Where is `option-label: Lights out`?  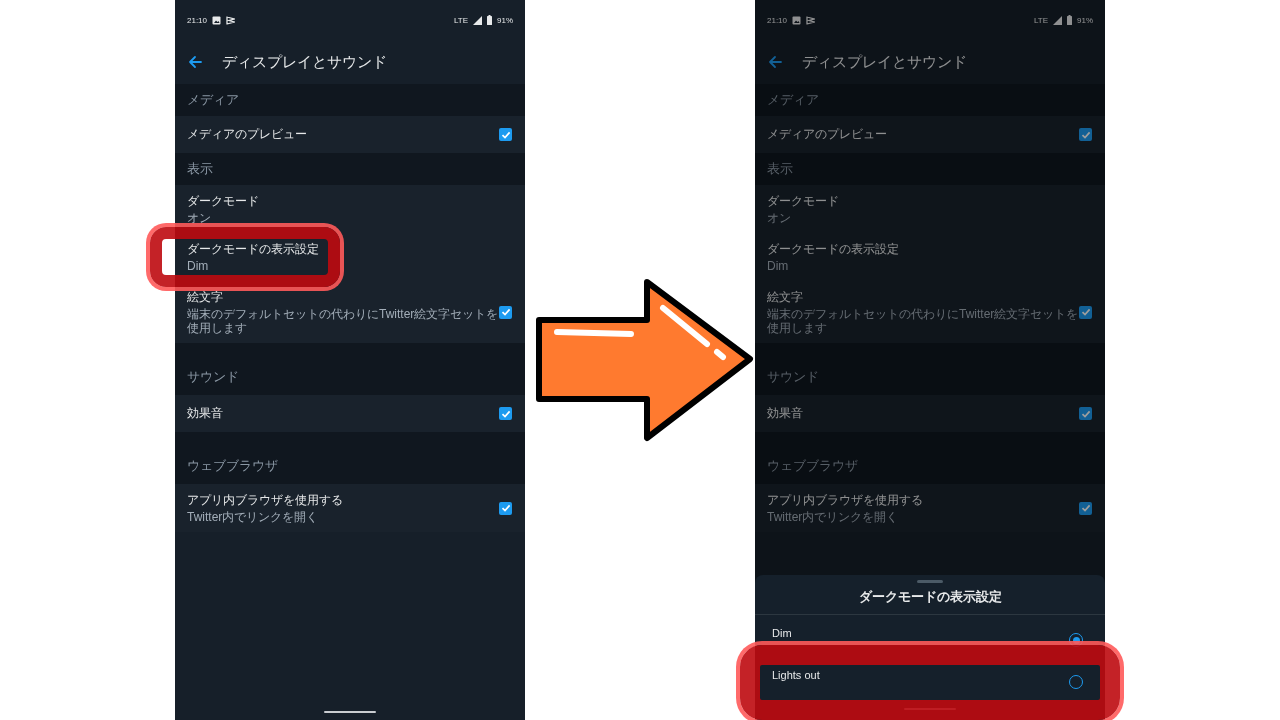 option-label: Lights out is located at coordinates (796, 675).